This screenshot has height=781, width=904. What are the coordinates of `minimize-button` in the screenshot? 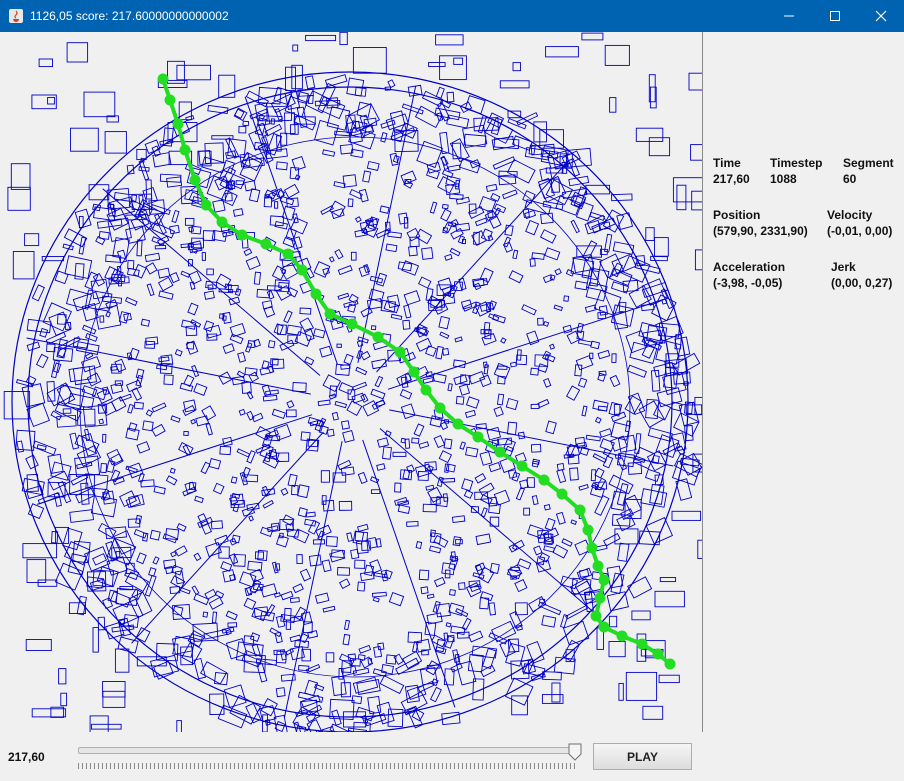 It's located at (789, 16).